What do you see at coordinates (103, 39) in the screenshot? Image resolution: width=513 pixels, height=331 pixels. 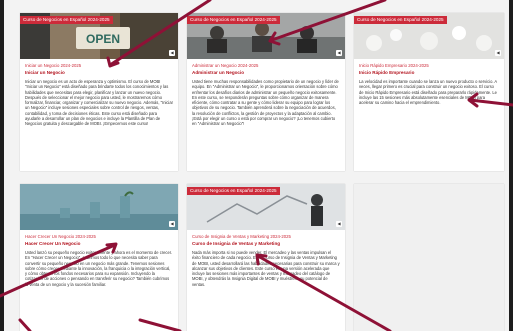 I see `open-sign-text: OPEN` at bounding box center [103, 39].